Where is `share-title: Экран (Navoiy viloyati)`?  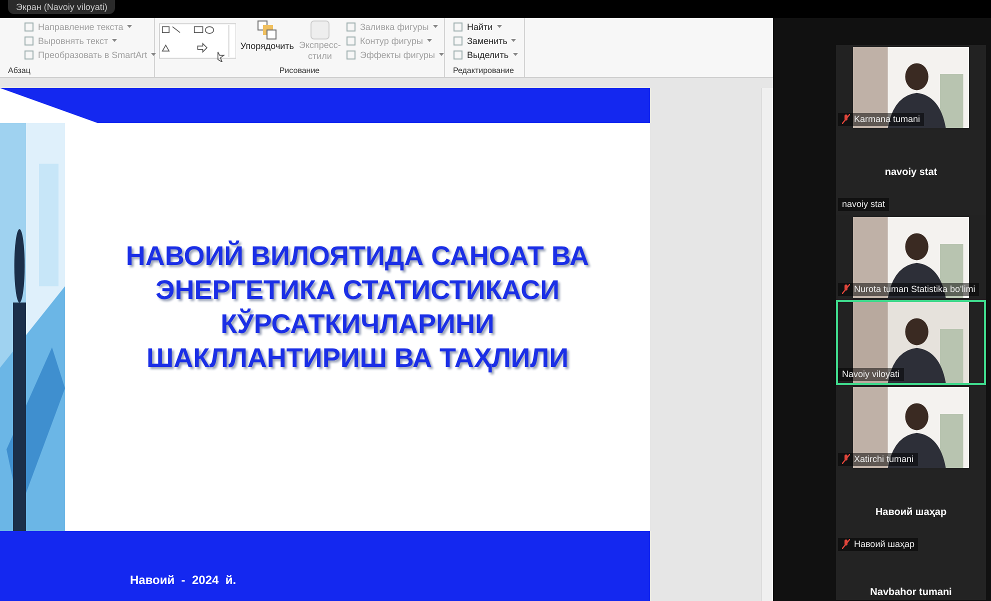
share-title: Экран (Navoiy viloyati) is located at coordinates (62, 7).